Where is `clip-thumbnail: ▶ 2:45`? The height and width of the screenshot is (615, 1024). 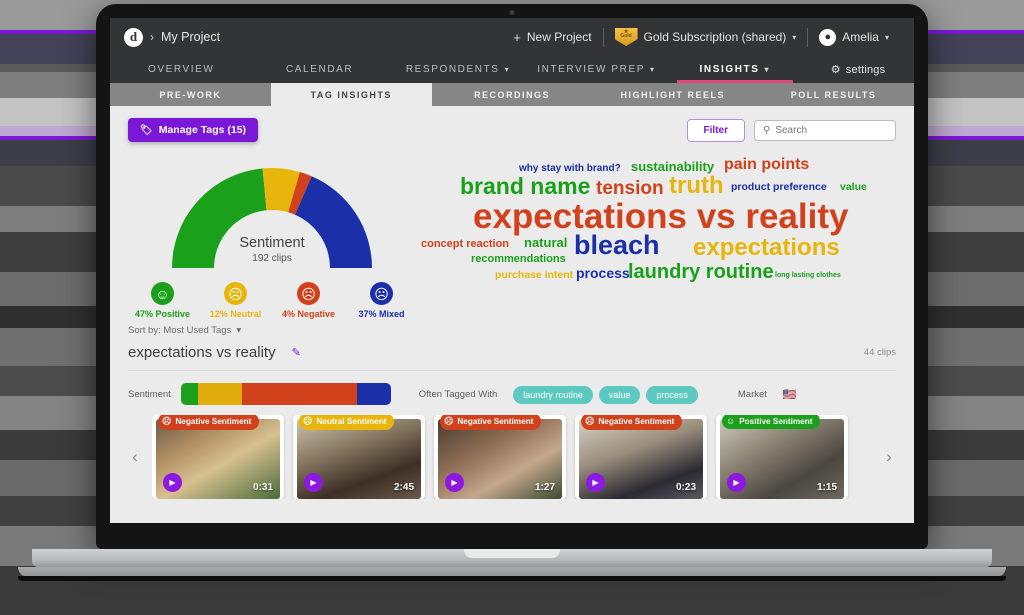 clip-thumbnail: ▶ 2:45 is located at coordinates (359, 459).